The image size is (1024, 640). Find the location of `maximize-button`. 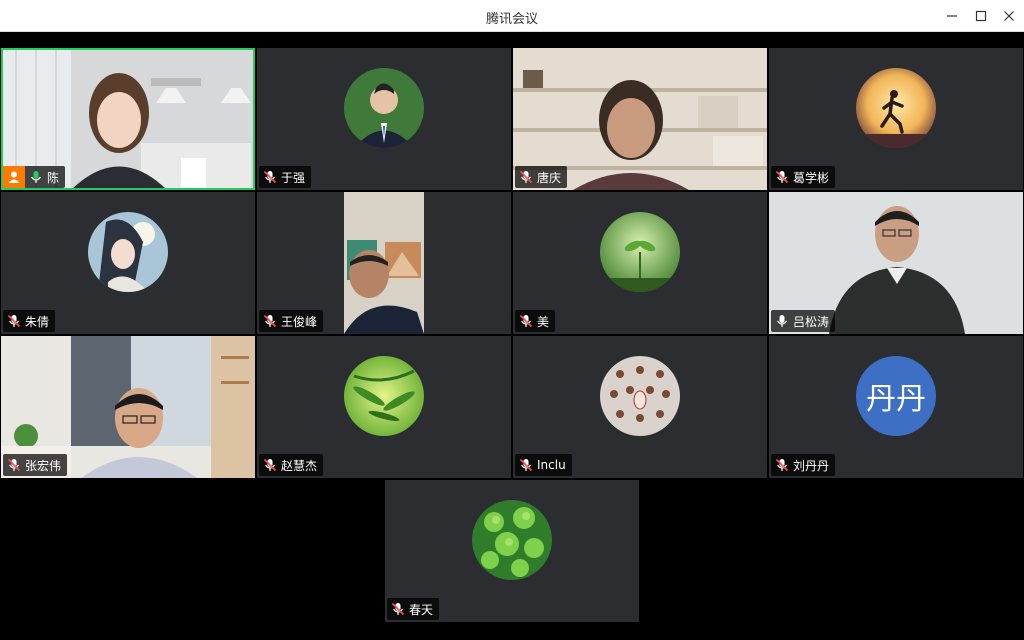

maximize-button is located at coordinates (981, 16).